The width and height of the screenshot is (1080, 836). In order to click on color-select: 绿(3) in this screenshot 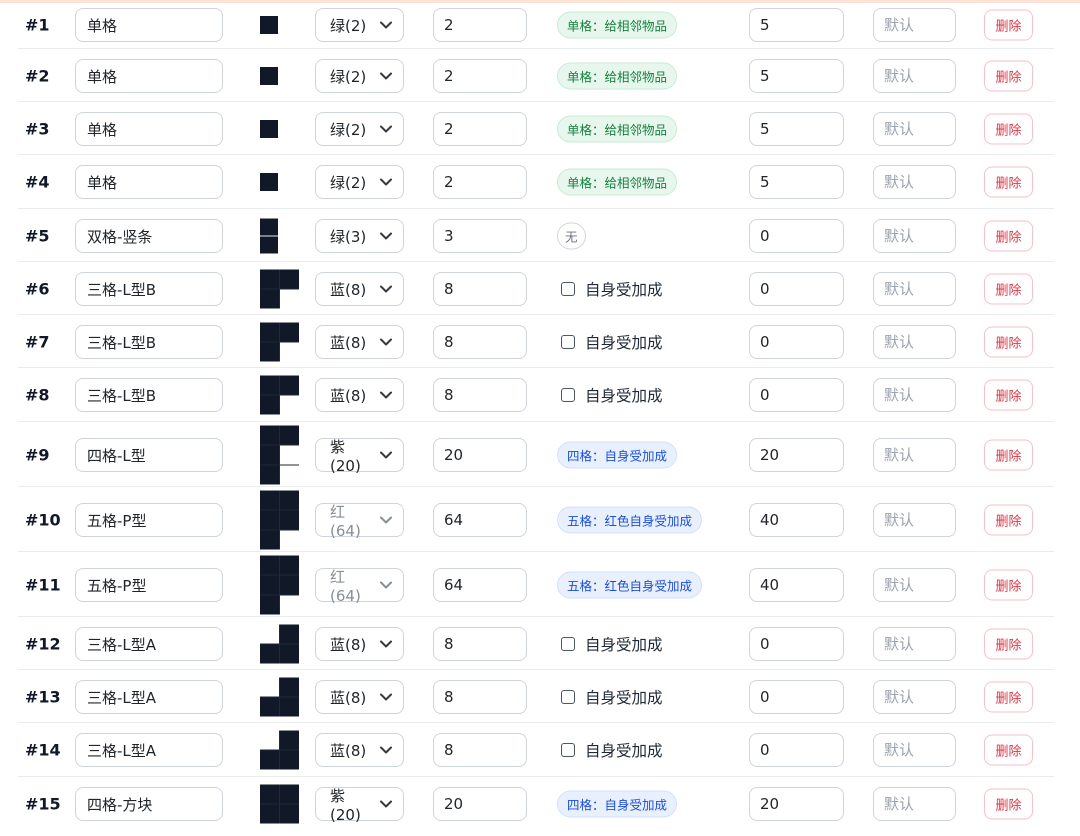, I will do `click(359, 236)`.